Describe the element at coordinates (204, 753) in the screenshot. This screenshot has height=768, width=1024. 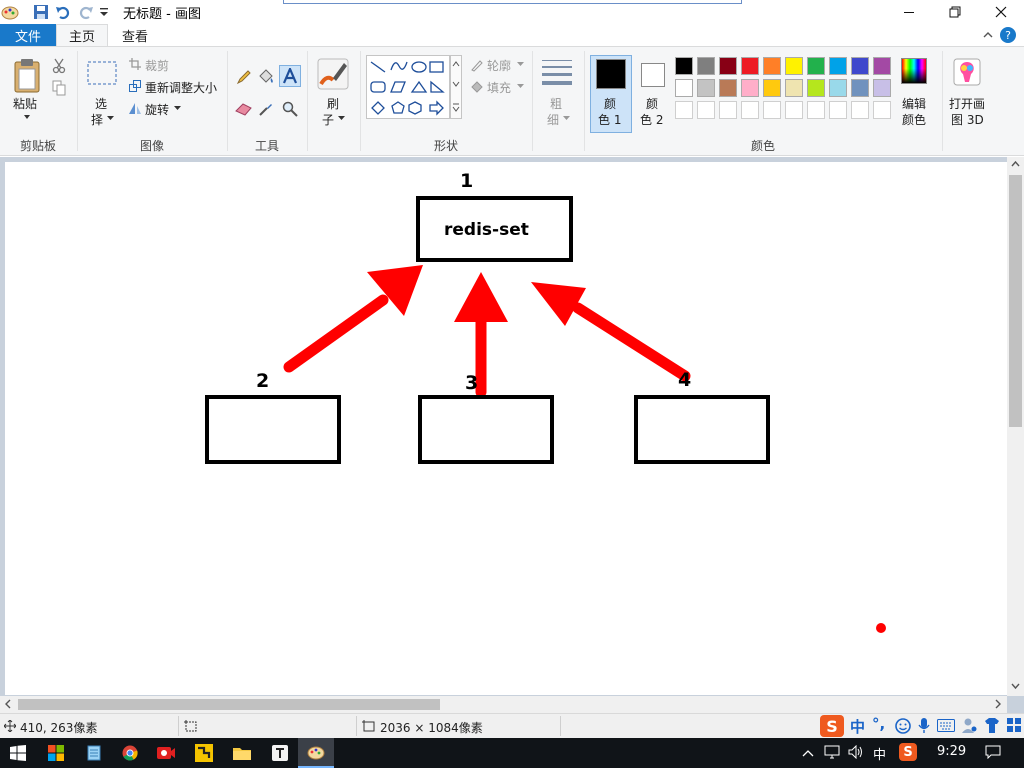
I see `dev-tool-app-icon` at that location.